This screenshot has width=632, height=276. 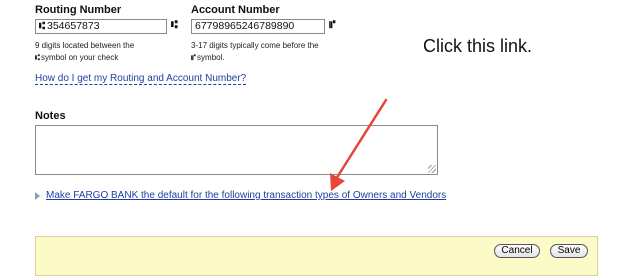 I want to click on resize-handle-icon, so click(x=432, y=169).